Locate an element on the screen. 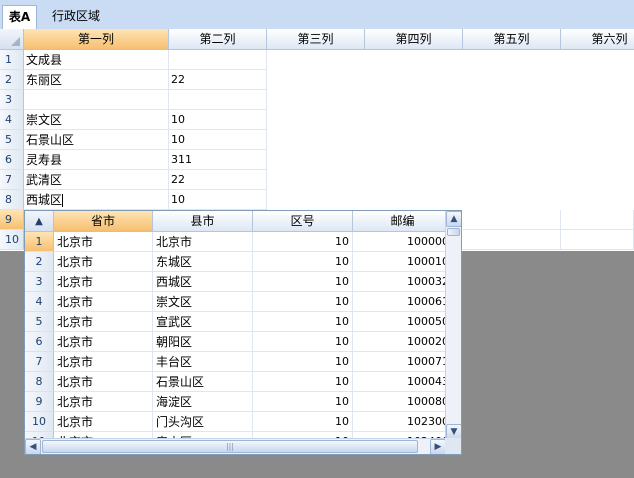  cell: 文成县 is located at coordinates (96, 60).